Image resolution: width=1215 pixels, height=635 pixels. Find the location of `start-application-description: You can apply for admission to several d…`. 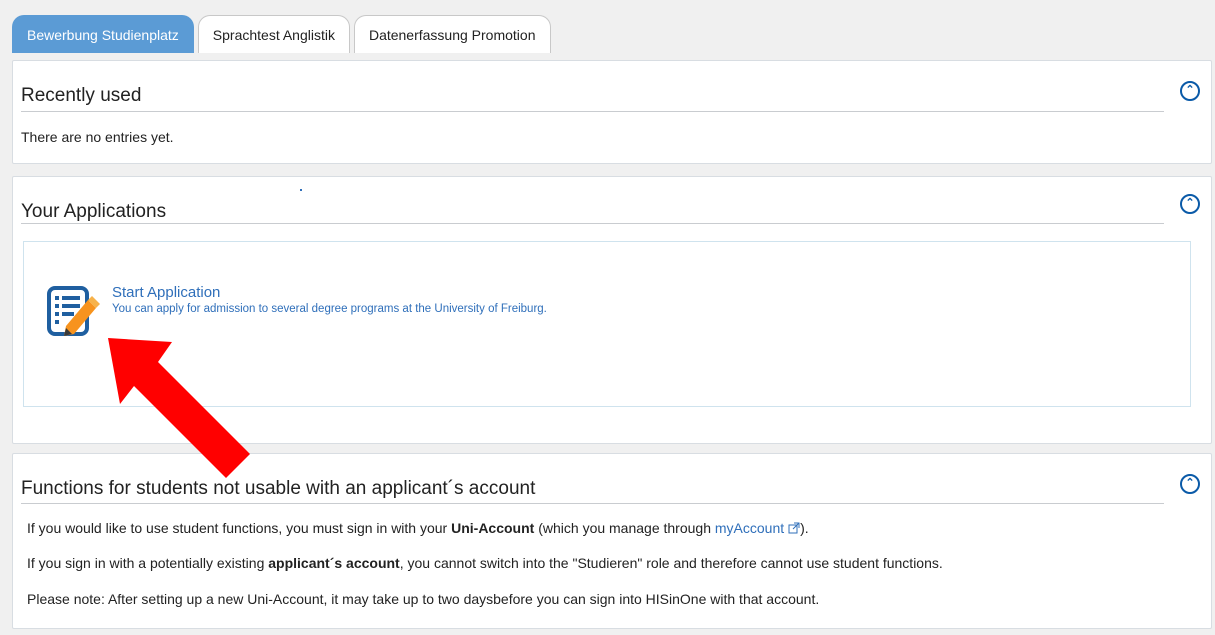

start-application-description: You can apply for admission to several d… is located at coordinates (329, 309).